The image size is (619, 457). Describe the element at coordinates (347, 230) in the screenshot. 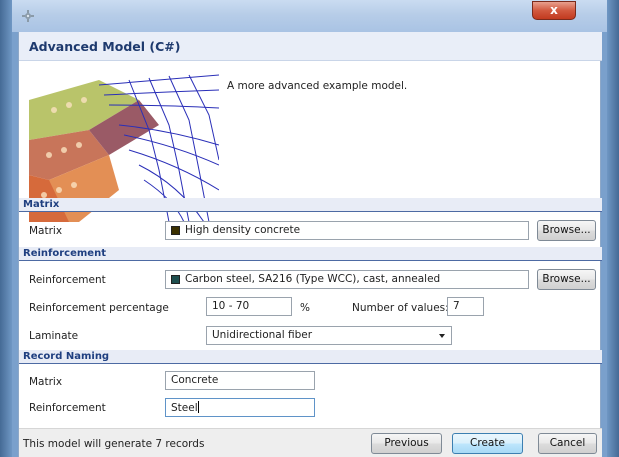

I see `matrix-material-field: High density concrete` at that location.